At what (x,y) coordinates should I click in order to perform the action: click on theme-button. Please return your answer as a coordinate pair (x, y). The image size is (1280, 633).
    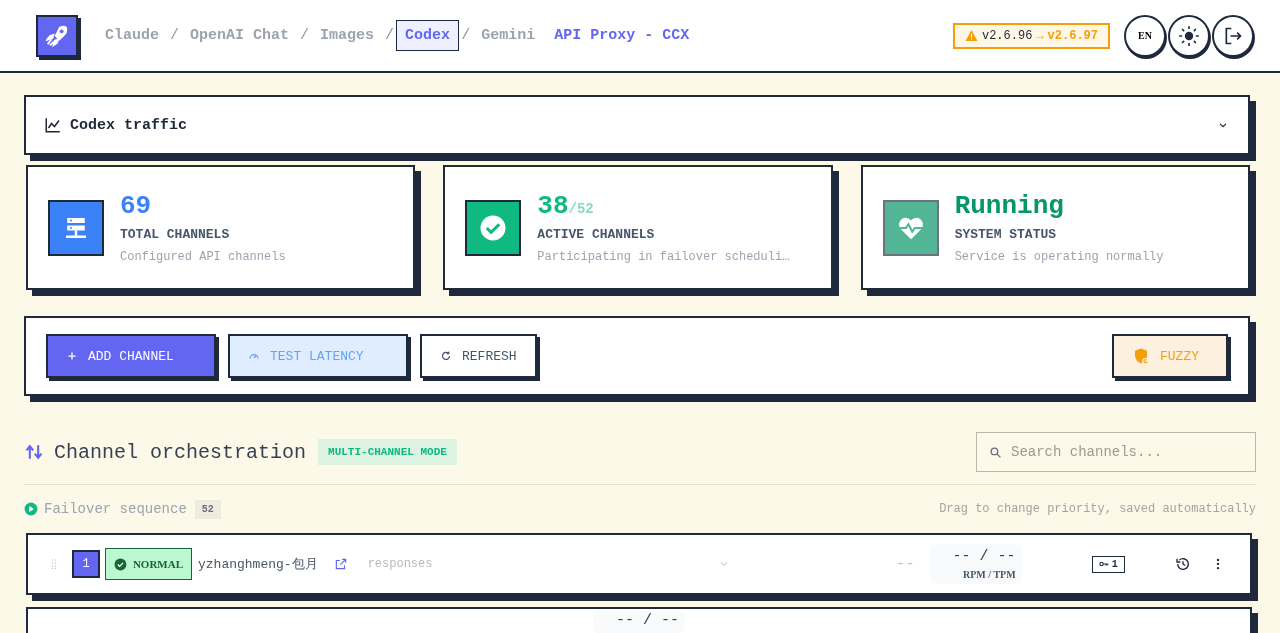
    Looking at the image, I should click on (1189, 35).